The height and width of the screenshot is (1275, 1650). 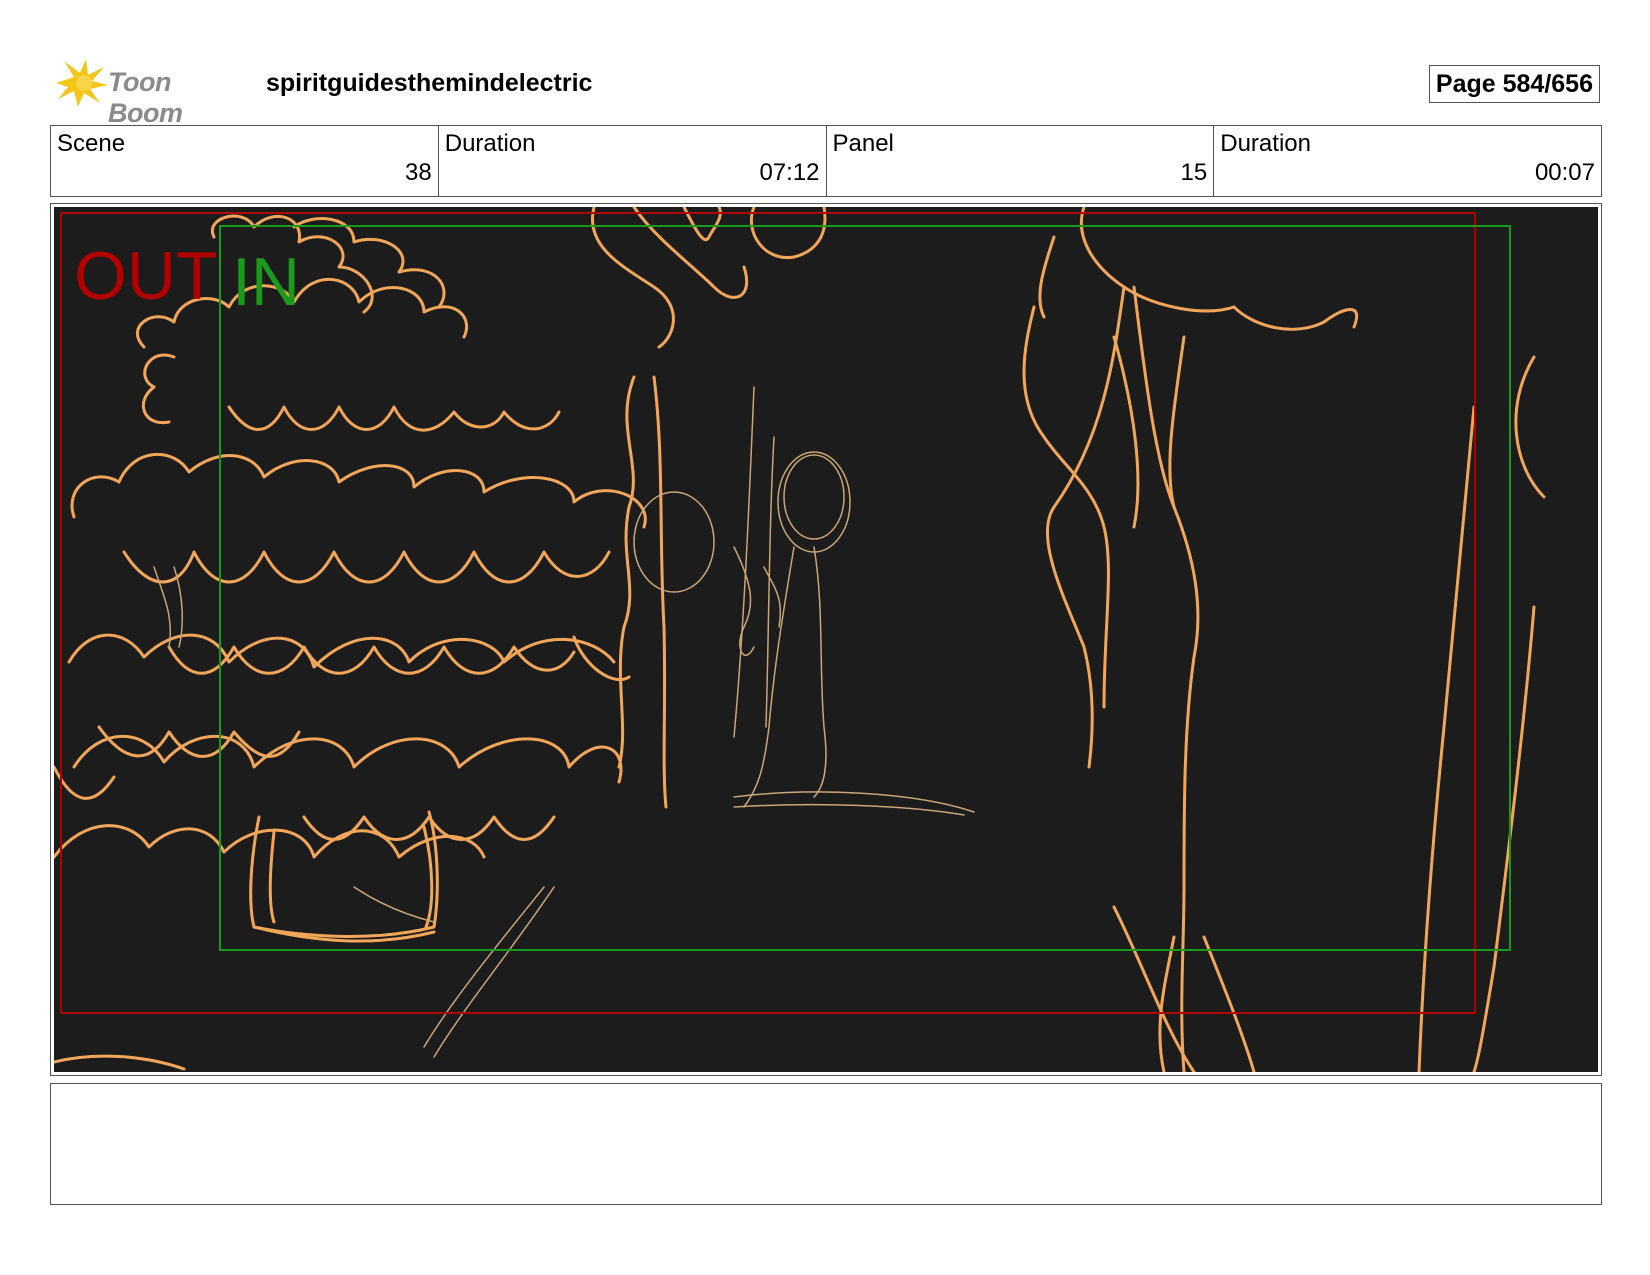 I want to click on scene-value: 38, so click(x=418, y=172).